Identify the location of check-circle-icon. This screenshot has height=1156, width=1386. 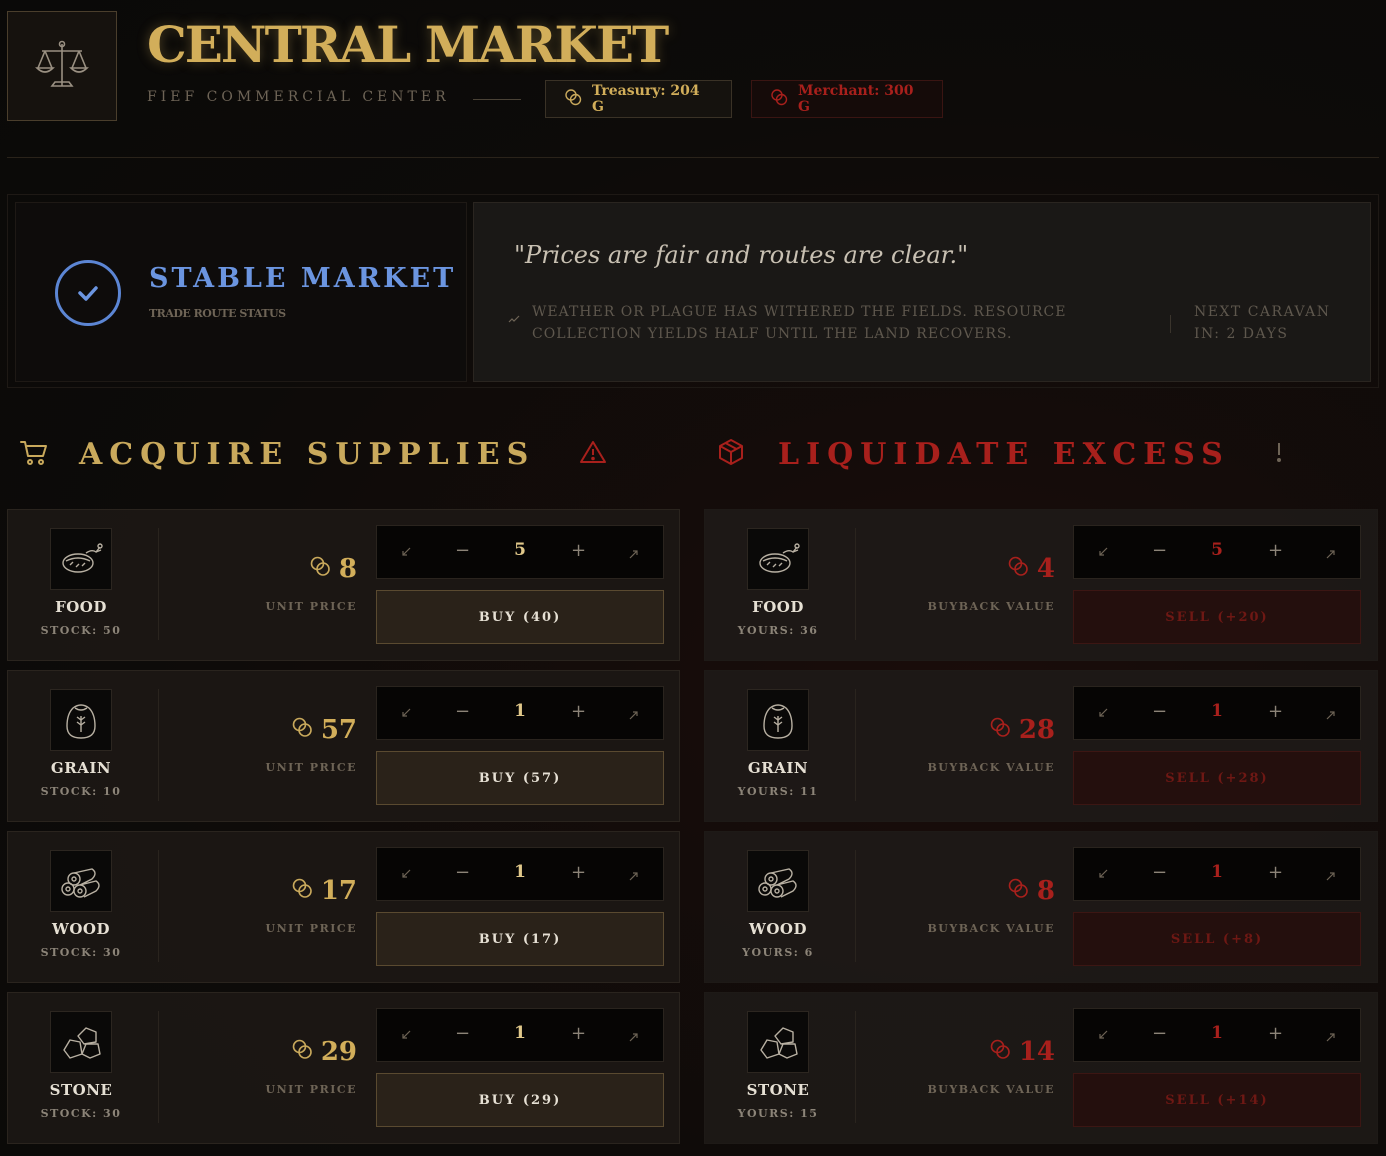
(88, 293).